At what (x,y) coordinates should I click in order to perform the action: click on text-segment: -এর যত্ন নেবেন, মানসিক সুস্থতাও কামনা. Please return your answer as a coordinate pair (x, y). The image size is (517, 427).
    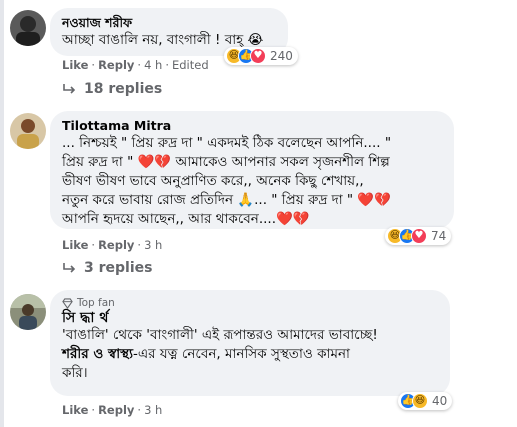
    Looking at the image, I should click on (241, 354).